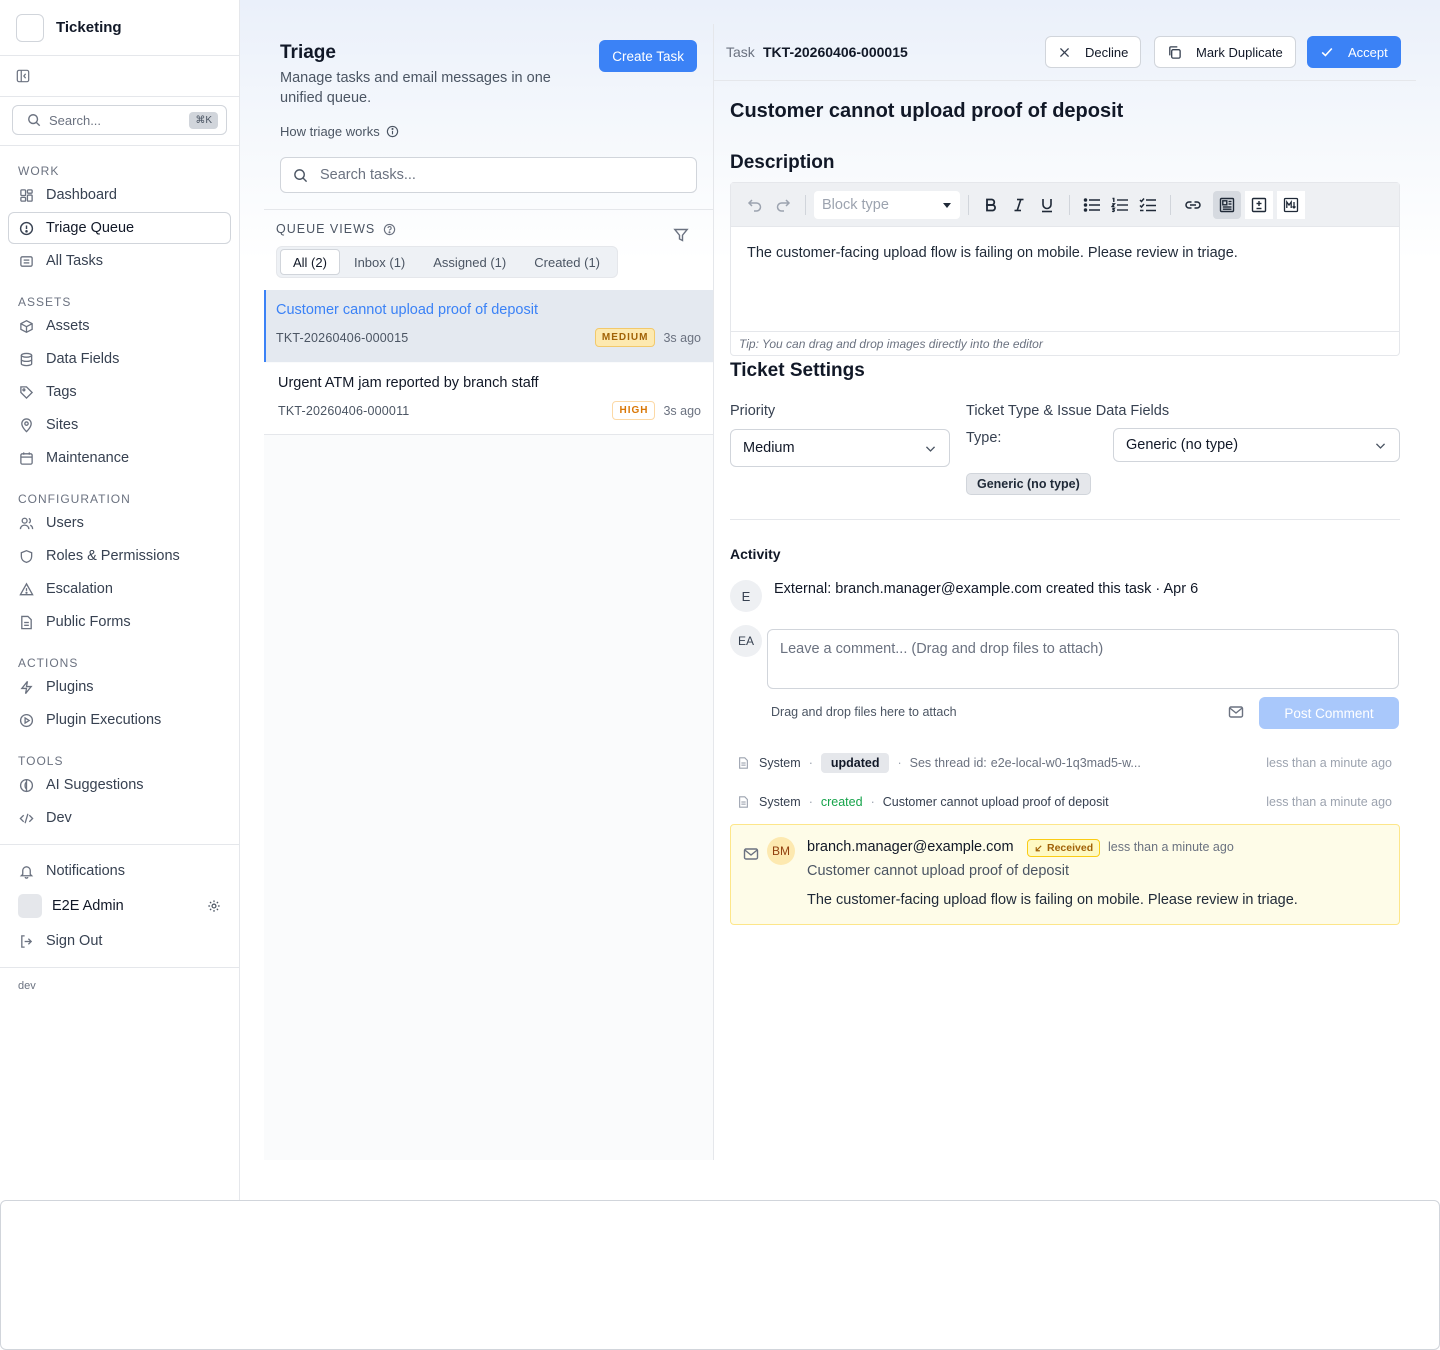  What do you see at coordinates (119, 120) in the screenshot?
I see `sidebar-search-input: Search... ⌘K` at bounding box center [119, 120].